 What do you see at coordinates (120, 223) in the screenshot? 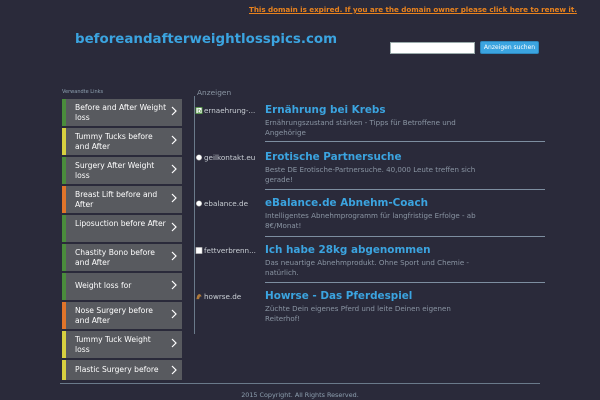
I see `sidebar-item-label: Liposuction before After` at bounding box center [120, 223].